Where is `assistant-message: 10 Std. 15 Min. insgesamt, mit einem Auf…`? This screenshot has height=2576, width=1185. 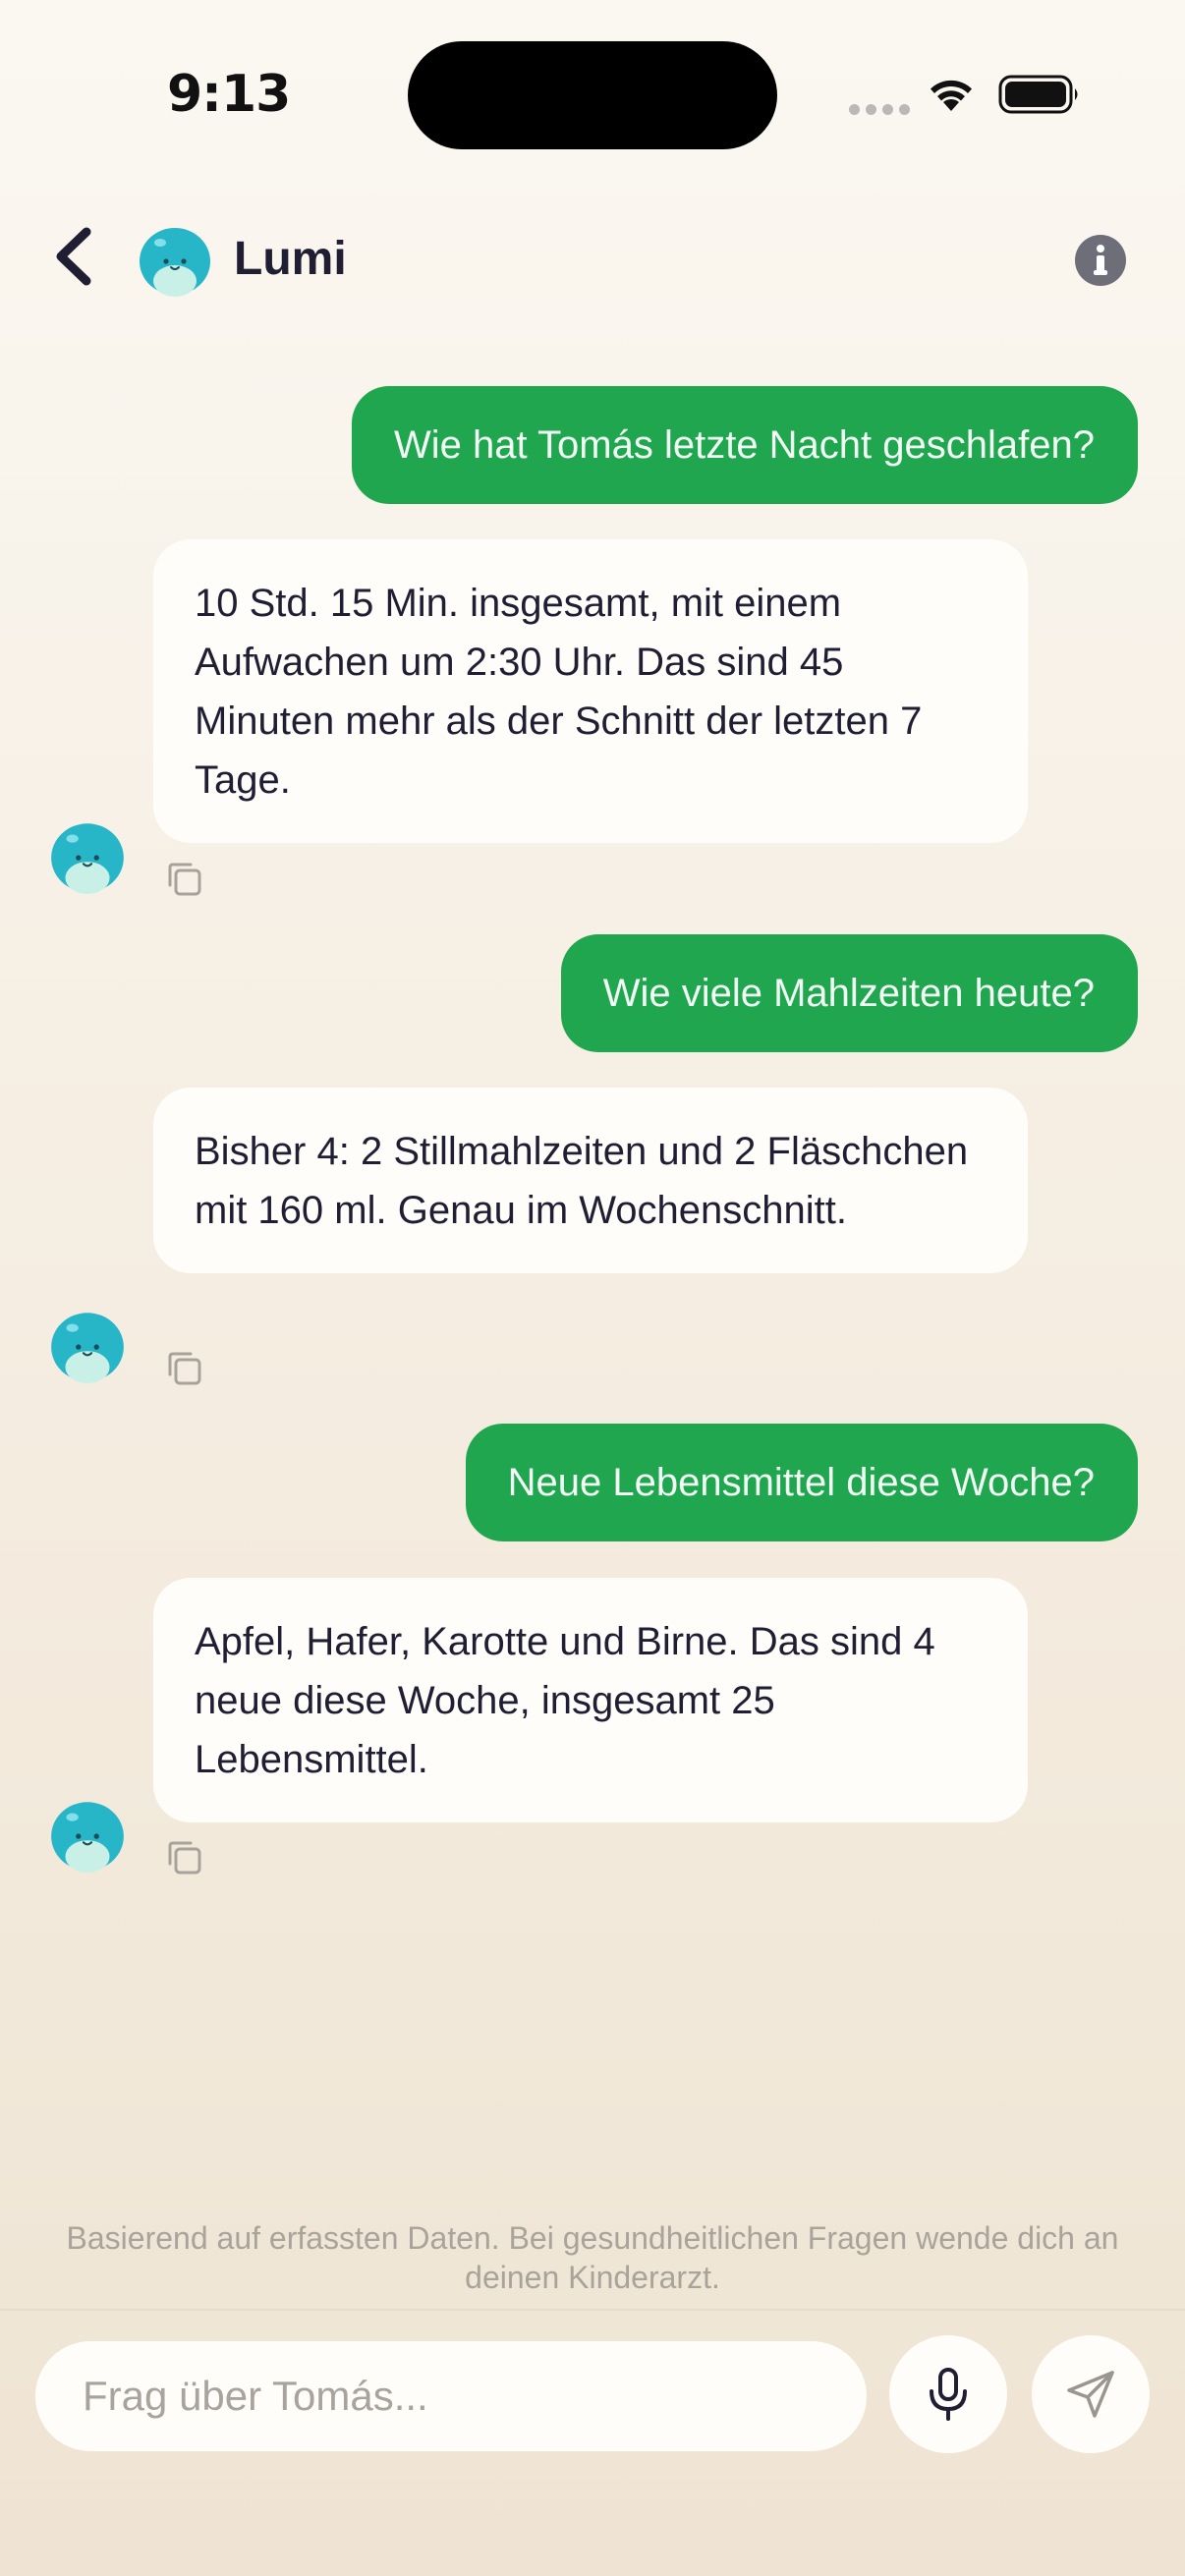
assistant-message: 10 Std. 15 Min. insgesamt, mit einem Auf… is located at coordinates (591, 691).